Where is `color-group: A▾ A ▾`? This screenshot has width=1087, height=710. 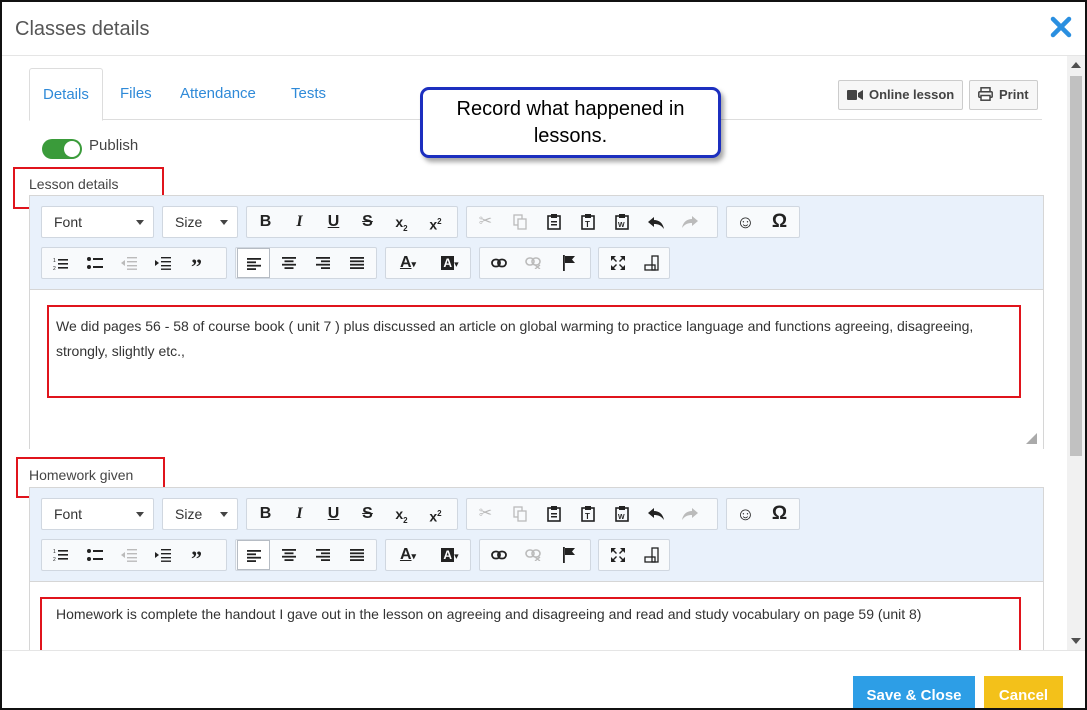
color-group: A▾ A ▾ is located at coordinates (428, 555).